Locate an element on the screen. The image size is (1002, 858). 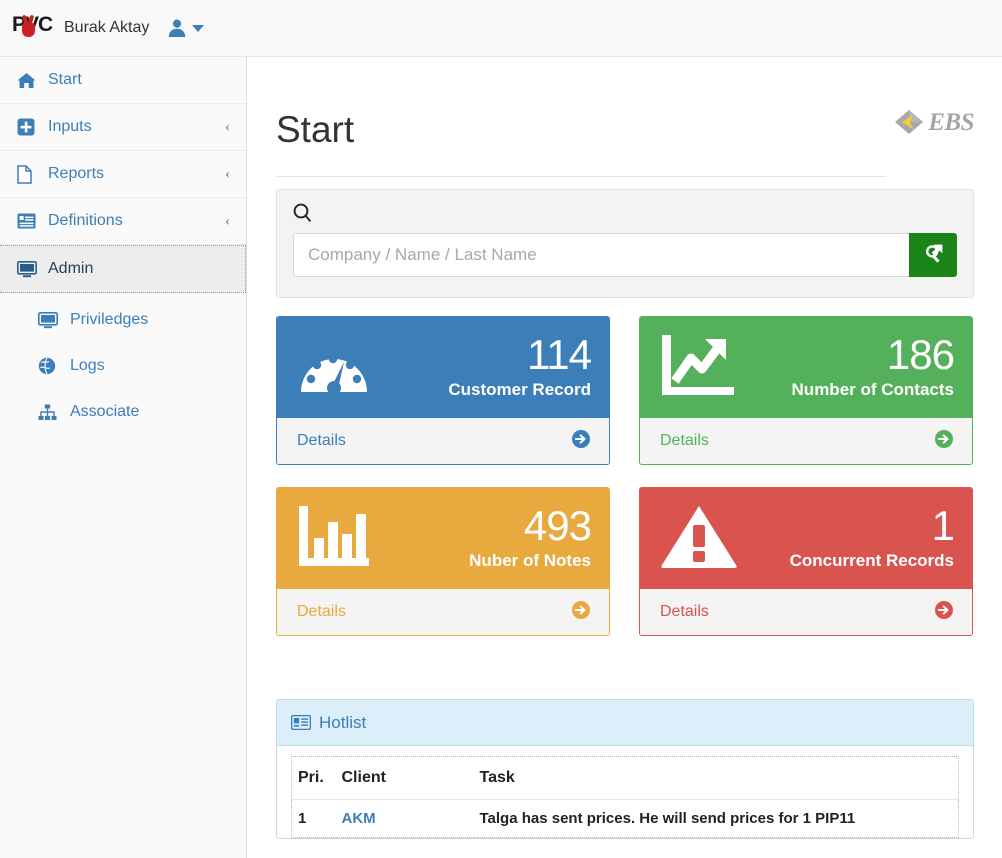
sidebar-item-start: Start is located at coordinates (123, 80).